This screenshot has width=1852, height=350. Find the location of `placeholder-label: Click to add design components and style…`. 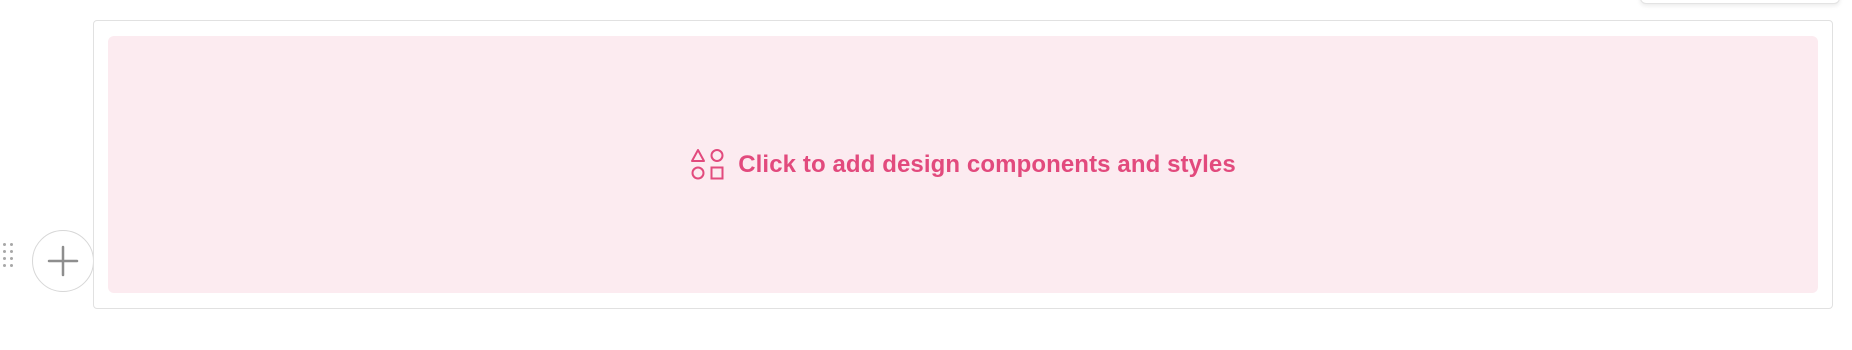

placeholder-label: Click to add design components and style… is located at coordinates (987, 164).